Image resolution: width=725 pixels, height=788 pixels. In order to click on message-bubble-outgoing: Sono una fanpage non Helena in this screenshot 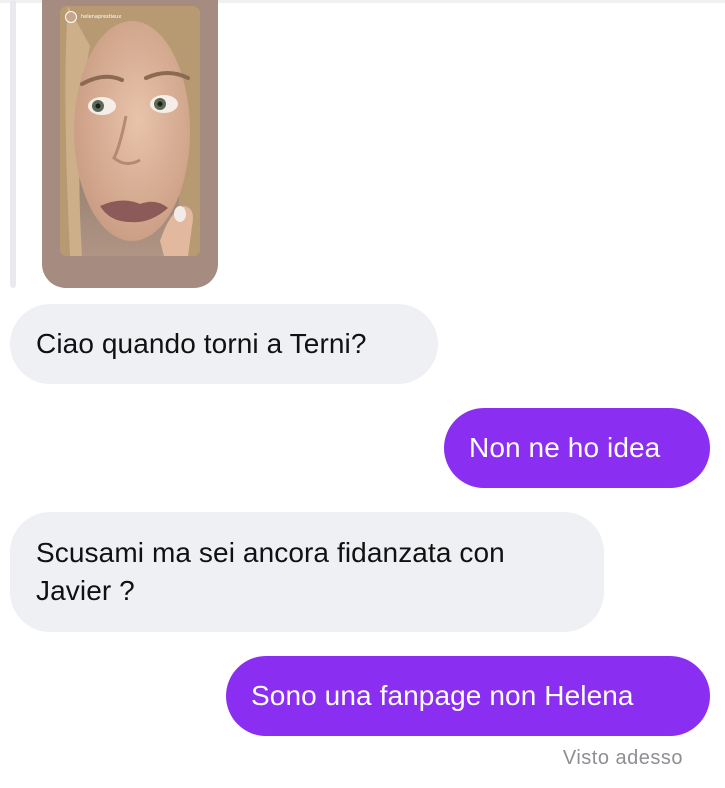, I will do `click(468, 696)`.